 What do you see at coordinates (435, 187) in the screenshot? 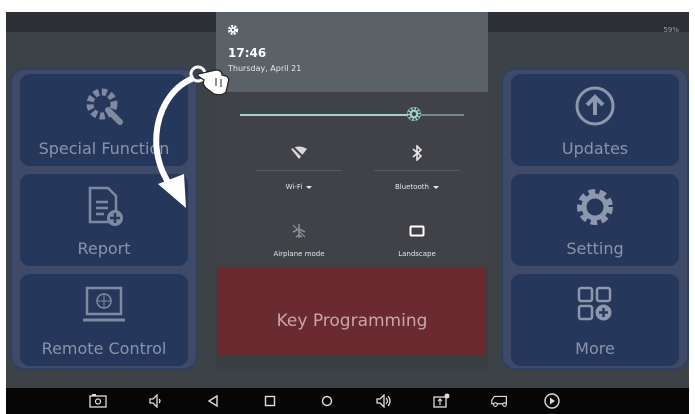
I see `bluetooth-dropdown-icon` at bounding box center [435, 187].